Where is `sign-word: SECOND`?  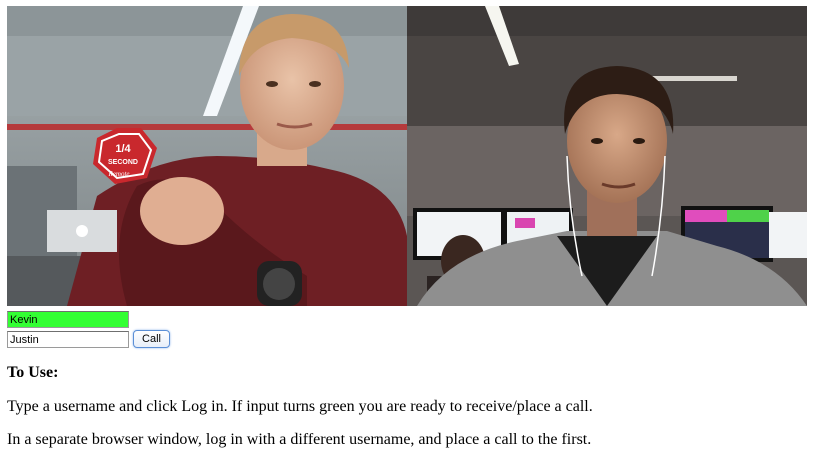 sign-word: SECOND is located at coordinates (123, 162).